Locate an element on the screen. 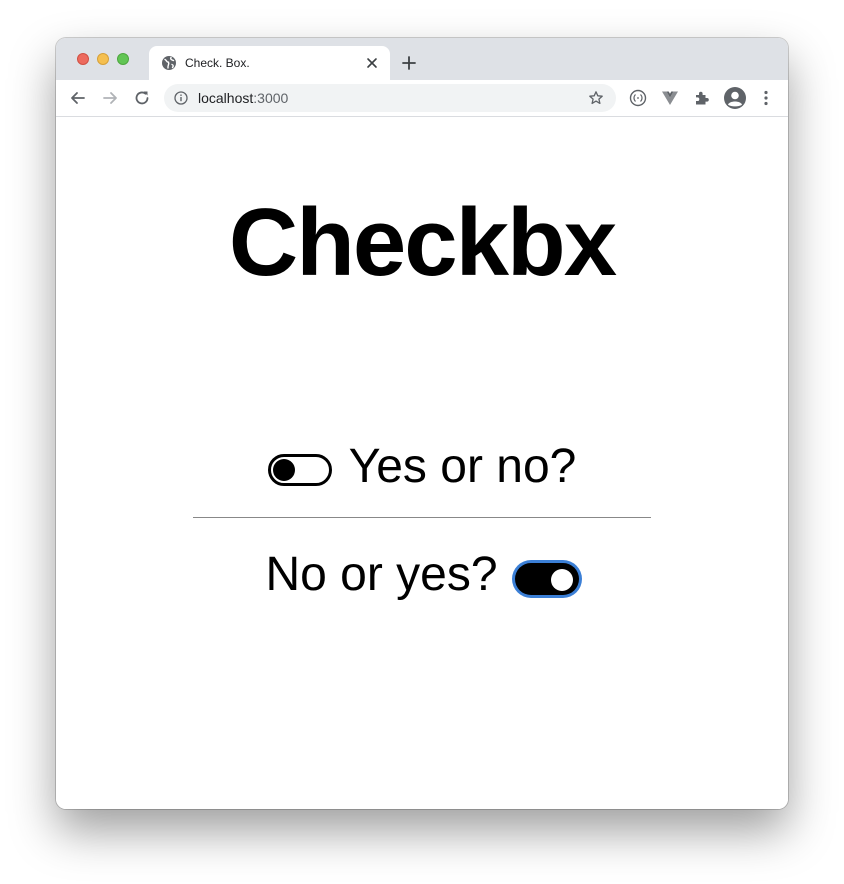 The width and height of the screenshot is (844, 884). plus-icon is located at coordinates (409, 63).